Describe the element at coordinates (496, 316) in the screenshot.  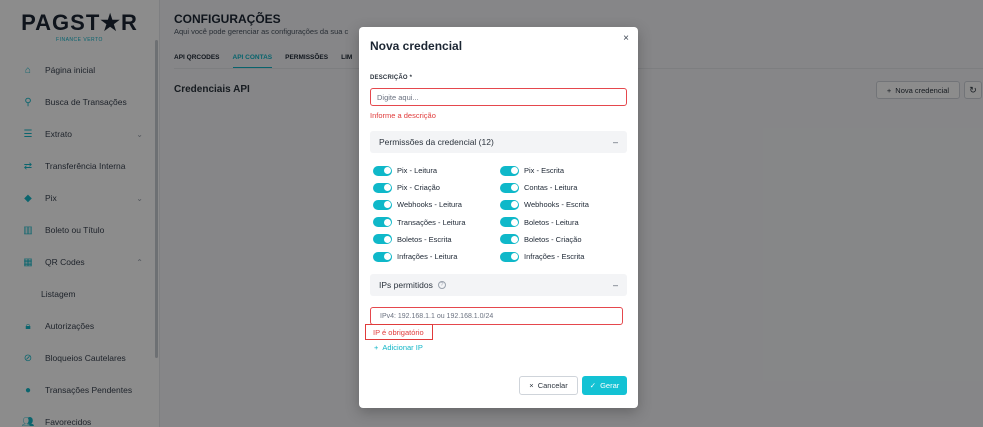
I see `ip-input` at that location.